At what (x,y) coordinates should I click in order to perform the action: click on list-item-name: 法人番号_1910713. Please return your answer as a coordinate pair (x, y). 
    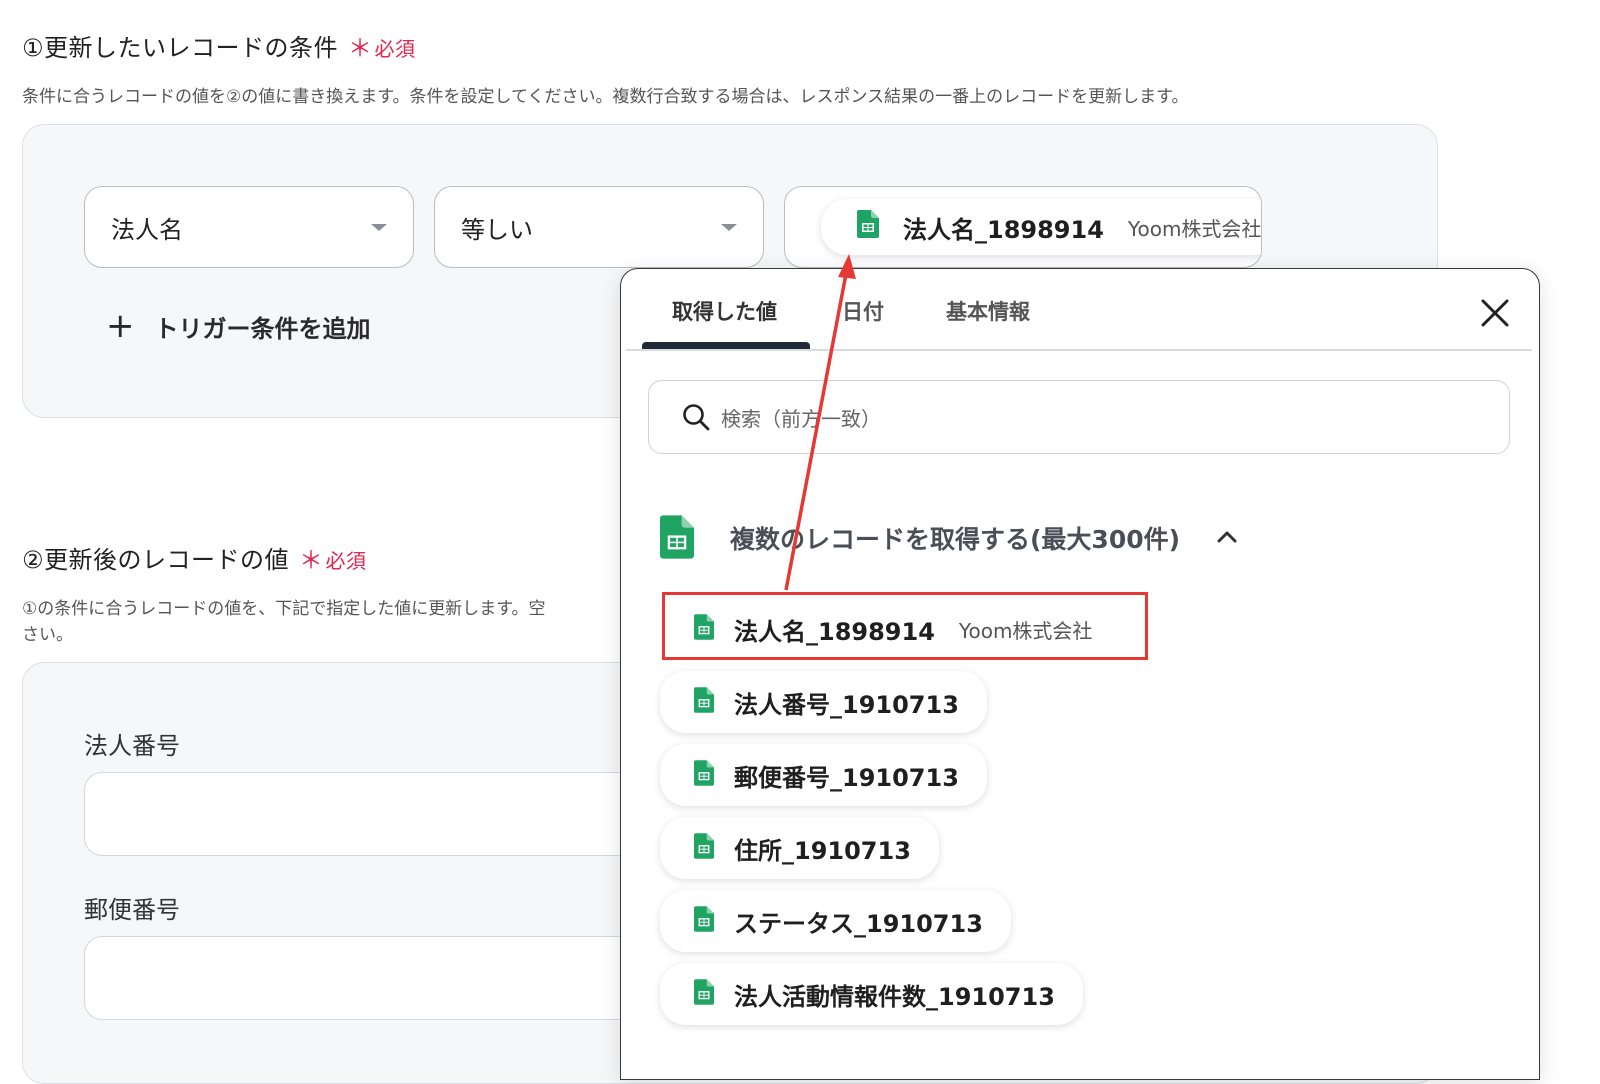
    Looking at the image, I should click on (846, 704).